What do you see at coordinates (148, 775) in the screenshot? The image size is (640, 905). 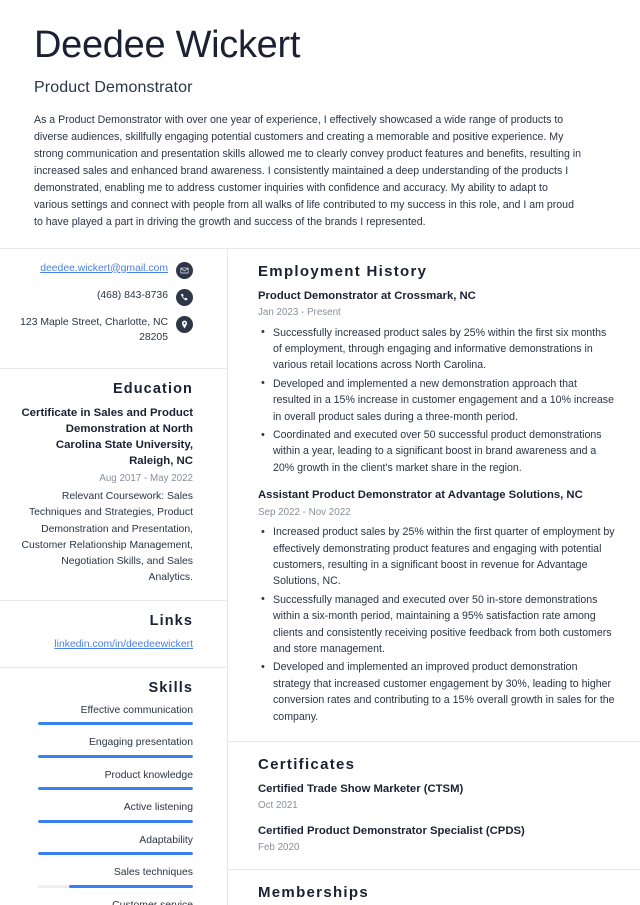 I see `skill-label: Product knowledge` at bounding box center [148, 775].